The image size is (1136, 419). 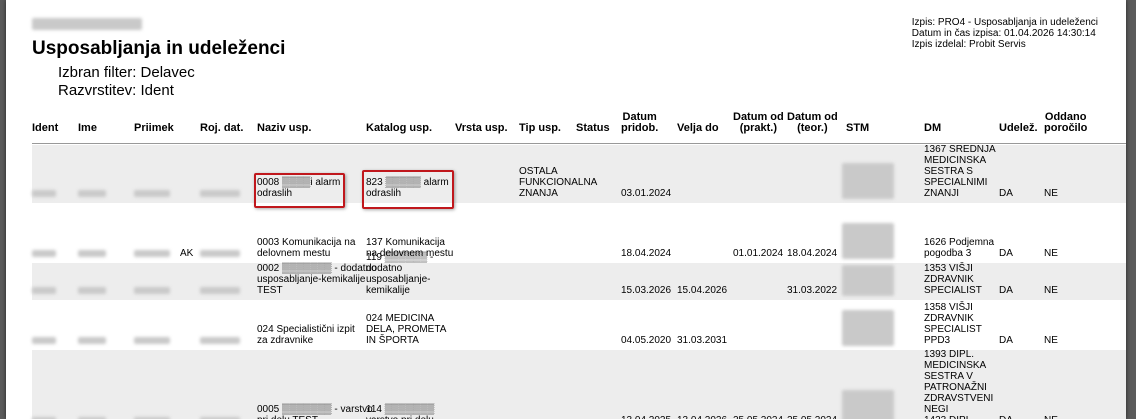 I want to click on surname-suffix: AK, so click(x=187, y=253).